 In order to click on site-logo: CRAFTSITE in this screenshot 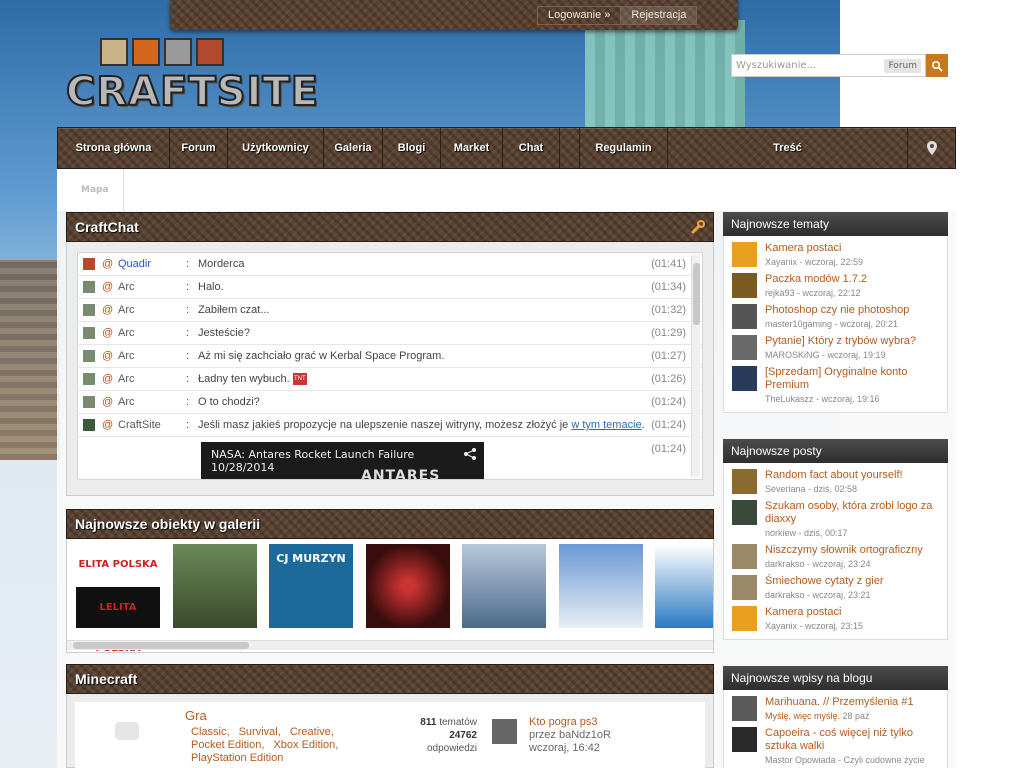, I will do `click(198, 79)`.